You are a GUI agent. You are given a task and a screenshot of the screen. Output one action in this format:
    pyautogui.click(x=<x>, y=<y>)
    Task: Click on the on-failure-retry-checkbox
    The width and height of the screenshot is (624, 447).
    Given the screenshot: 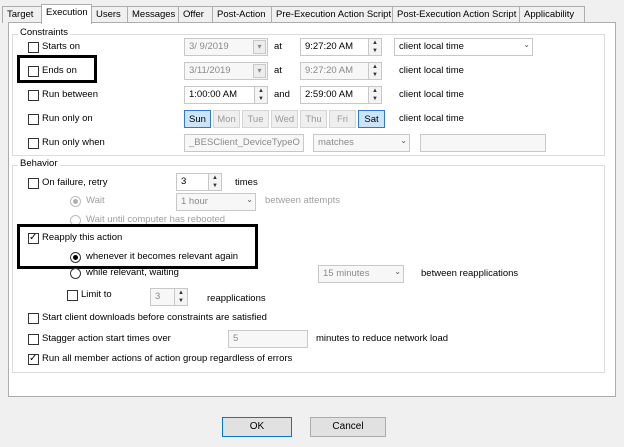 What is the action you would take?
    pyautogui.click(x=33, y=183)
    